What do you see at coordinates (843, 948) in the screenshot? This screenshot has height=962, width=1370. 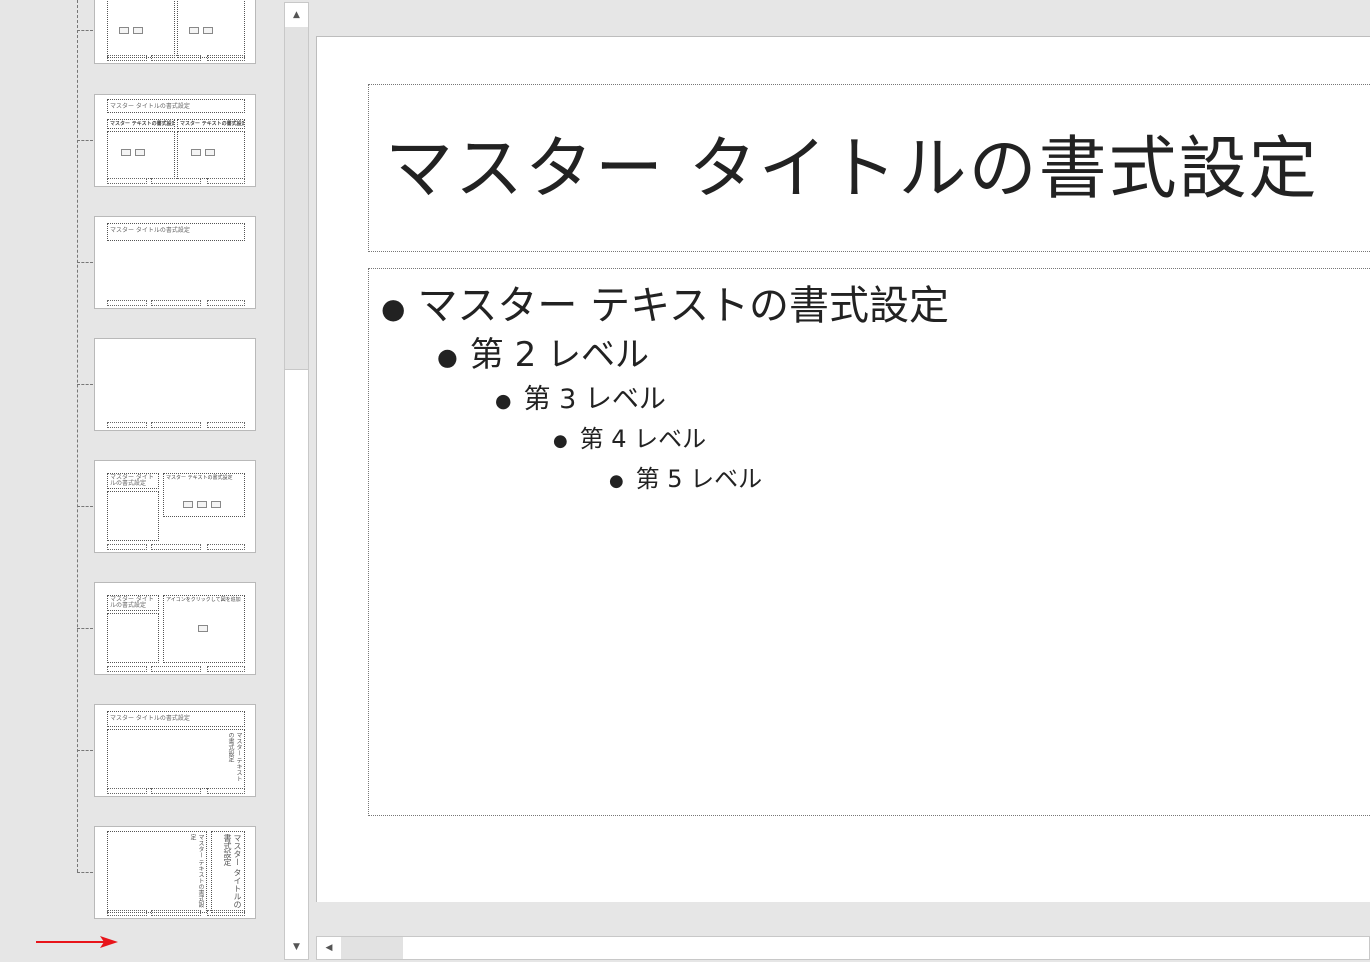 I see `editor-horizontal-scrollbar: ◀` at bounding box center [843, 948].